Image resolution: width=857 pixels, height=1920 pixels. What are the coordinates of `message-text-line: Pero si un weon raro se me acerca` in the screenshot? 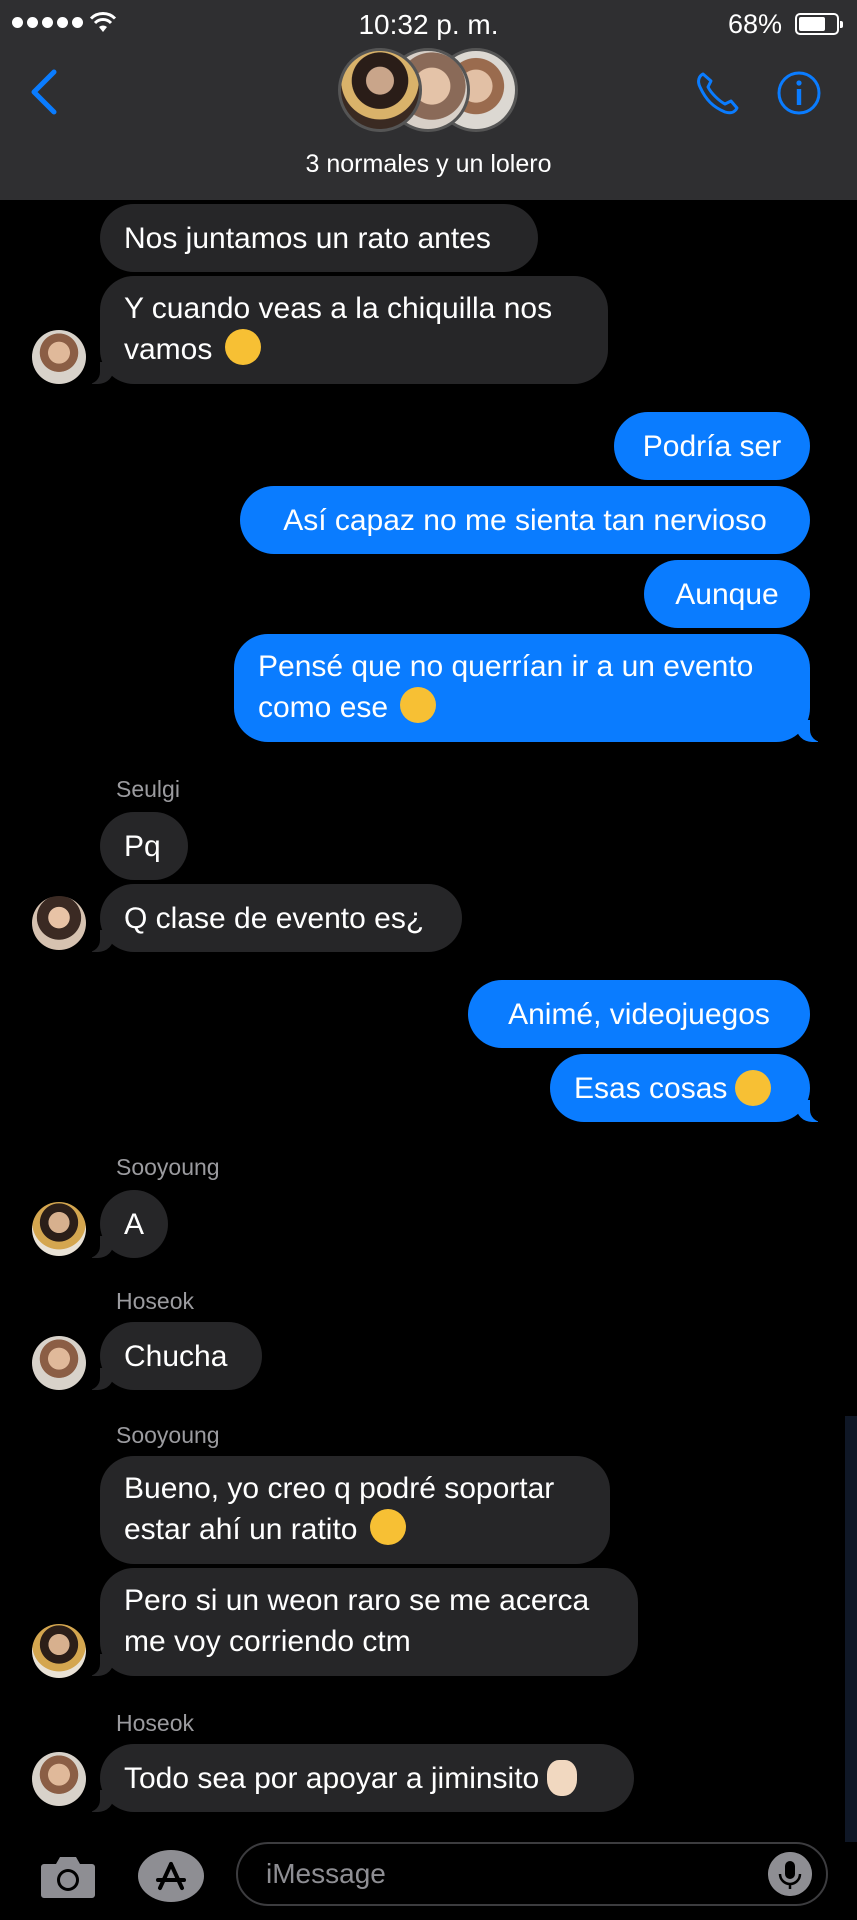 It's located at (357, 1600).